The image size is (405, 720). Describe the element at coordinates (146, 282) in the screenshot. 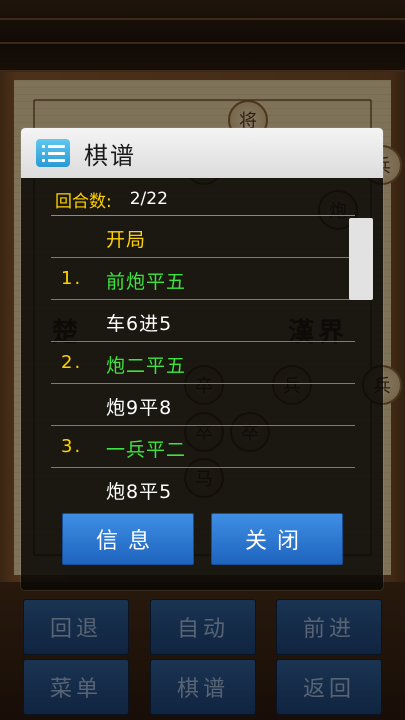

I see `move-text: 前炮平五` at that location.